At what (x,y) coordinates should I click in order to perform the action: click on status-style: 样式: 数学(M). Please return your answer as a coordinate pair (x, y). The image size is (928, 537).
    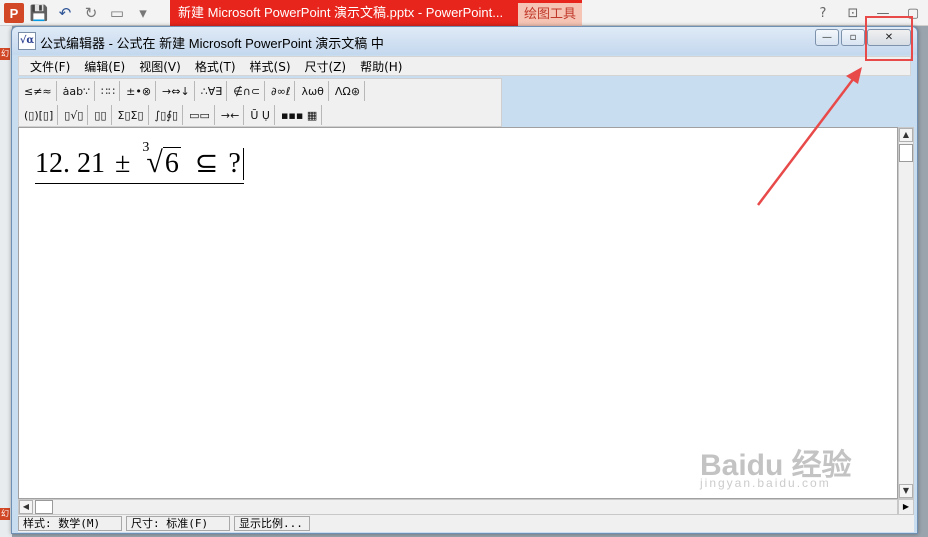
    Looking at the image, I should click on (70, 523).